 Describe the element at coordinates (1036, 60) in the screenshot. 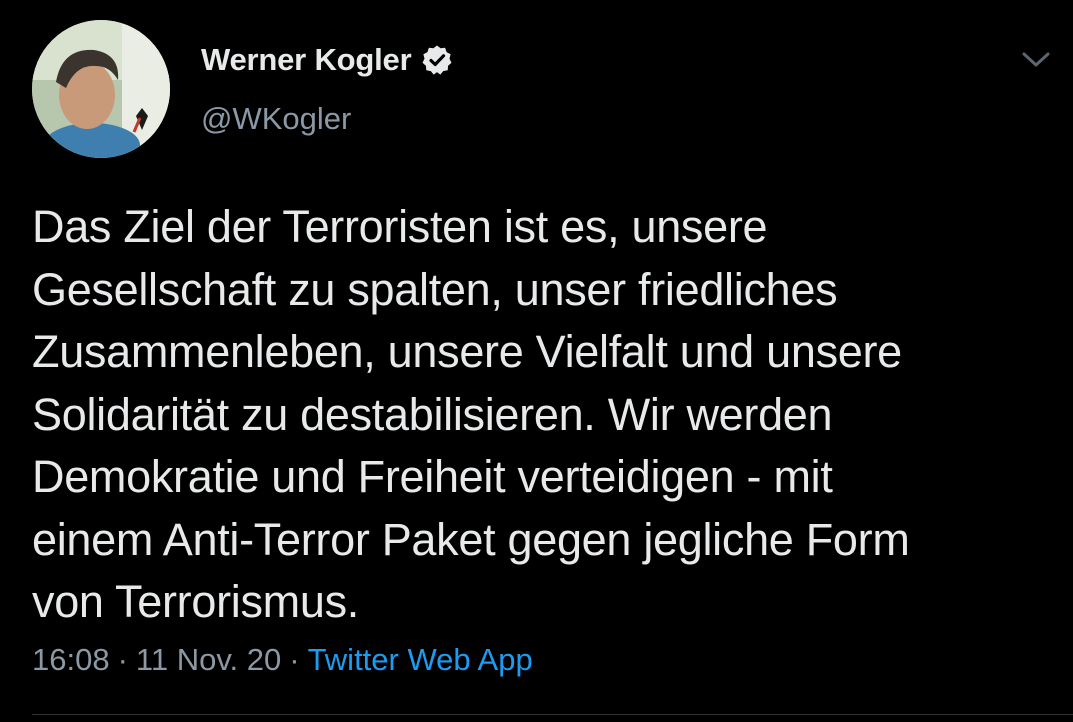

I see `chevron-down-icon` at that location.